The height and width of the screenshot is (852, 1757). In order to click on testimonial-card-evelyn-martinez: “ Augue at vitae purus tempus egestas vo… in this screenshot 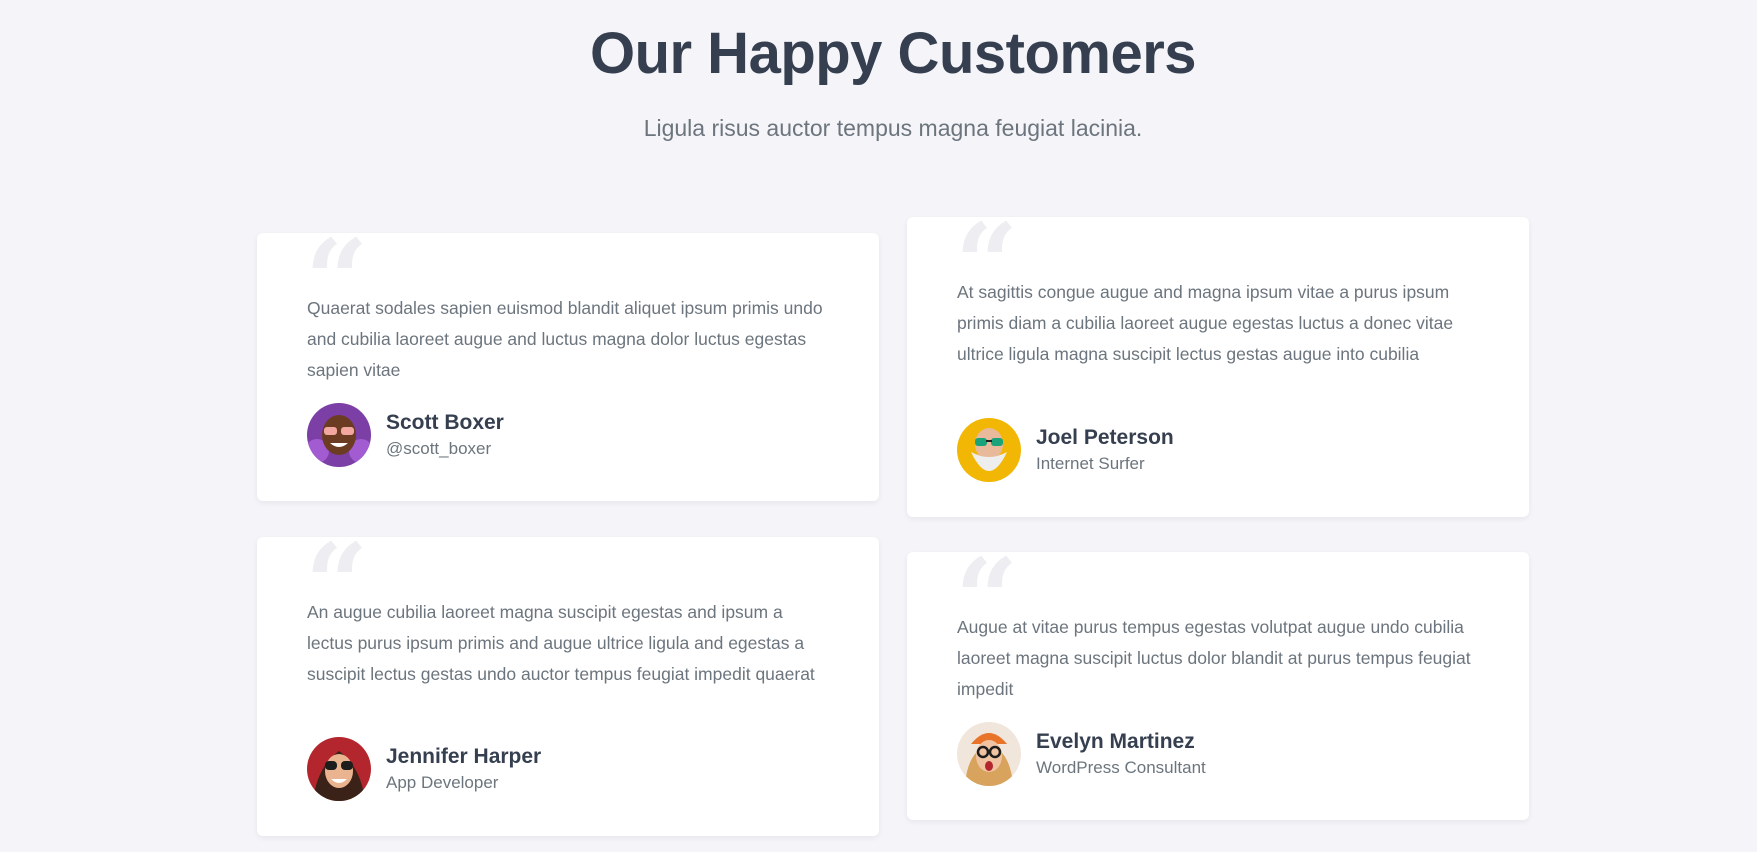, I will do `click(1218, 682)`.